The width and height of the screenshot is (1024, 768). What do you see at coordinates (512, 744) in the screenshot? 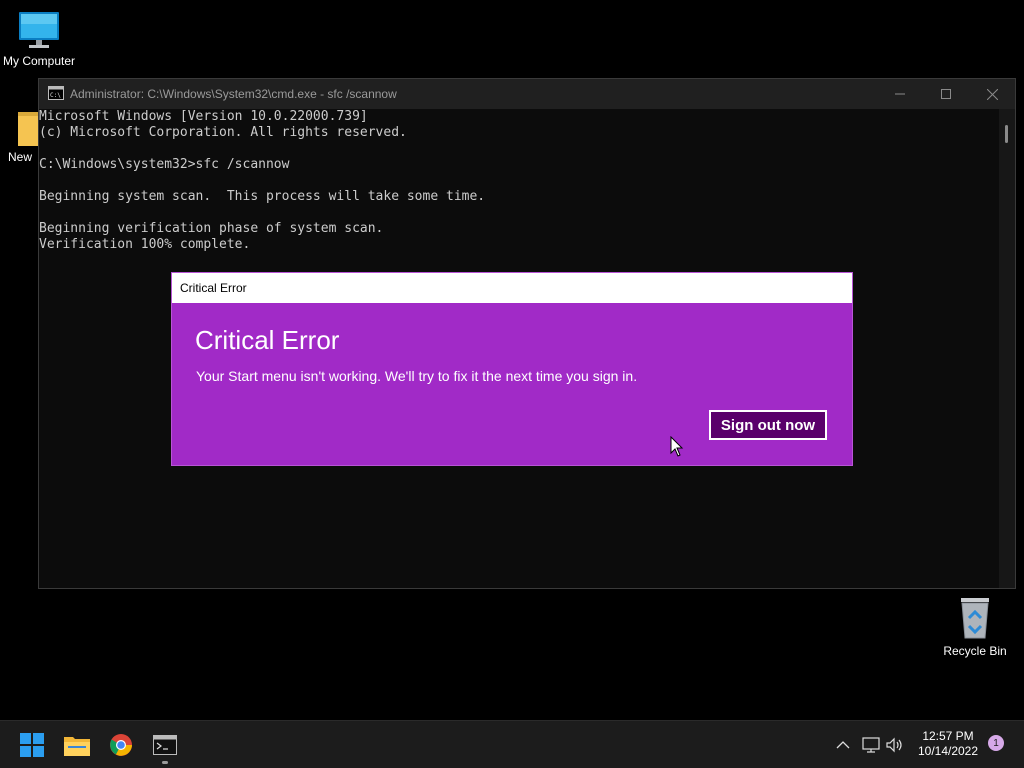
I see `taskbar: 12:57 PM 10/14/2022` at bounding box center [512, 744].